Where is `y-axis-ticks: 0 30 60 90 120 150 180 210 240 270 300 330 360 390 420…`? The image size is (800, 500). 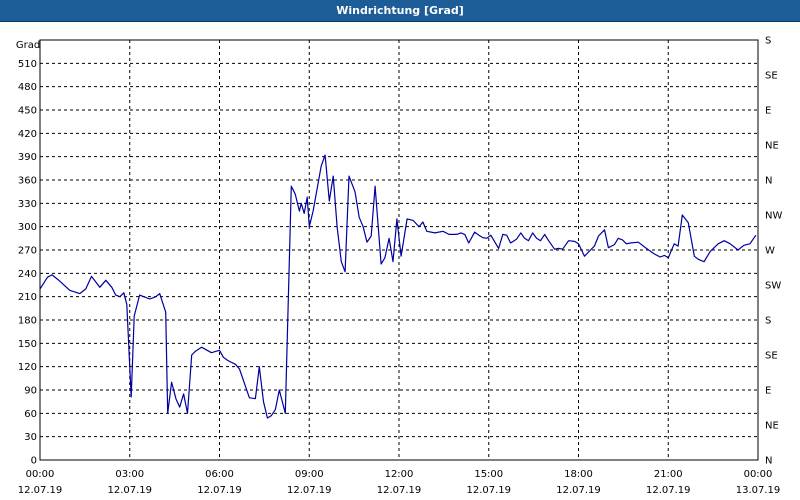 y-axis-ticks: 0 30 60 90 120 150 180 210 240 270 300 330 360 390 420… is located at coordinates (27, 263).